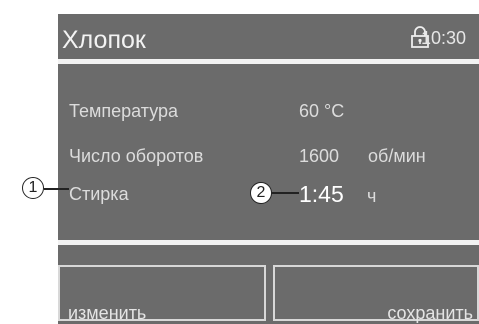 This screenshot has height=324, width=479. Describe the element at coordinates (136, 156) in the screenshot. I see `spin-speed-label: Число оборотов` at that location.